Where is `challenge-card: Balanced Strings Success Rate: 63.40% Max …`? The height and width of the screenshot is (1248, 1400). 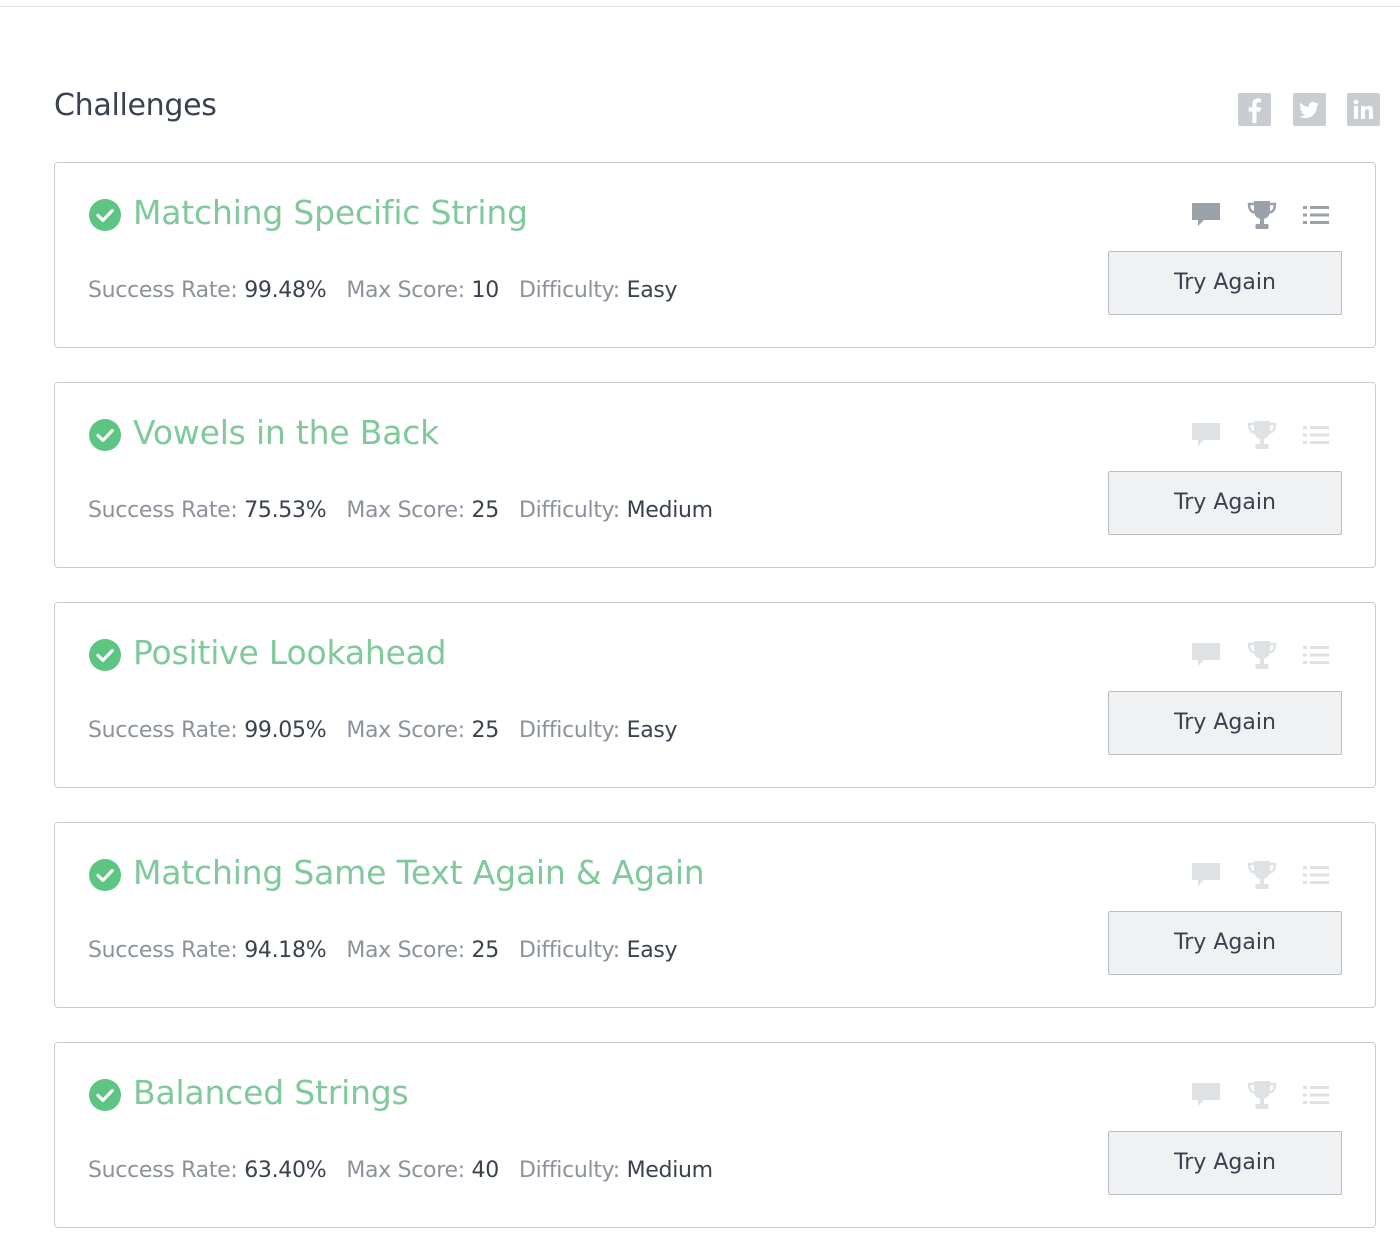 challenge-card: Balanced Strings Success Rate: 63.40% Max … is located at coordinates (715, 1135).